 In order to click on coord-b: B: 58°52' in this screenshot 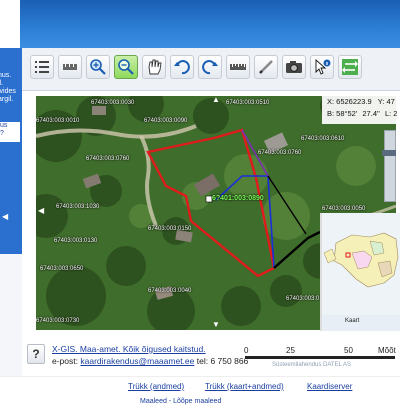, I will do `click(342, 113)`.